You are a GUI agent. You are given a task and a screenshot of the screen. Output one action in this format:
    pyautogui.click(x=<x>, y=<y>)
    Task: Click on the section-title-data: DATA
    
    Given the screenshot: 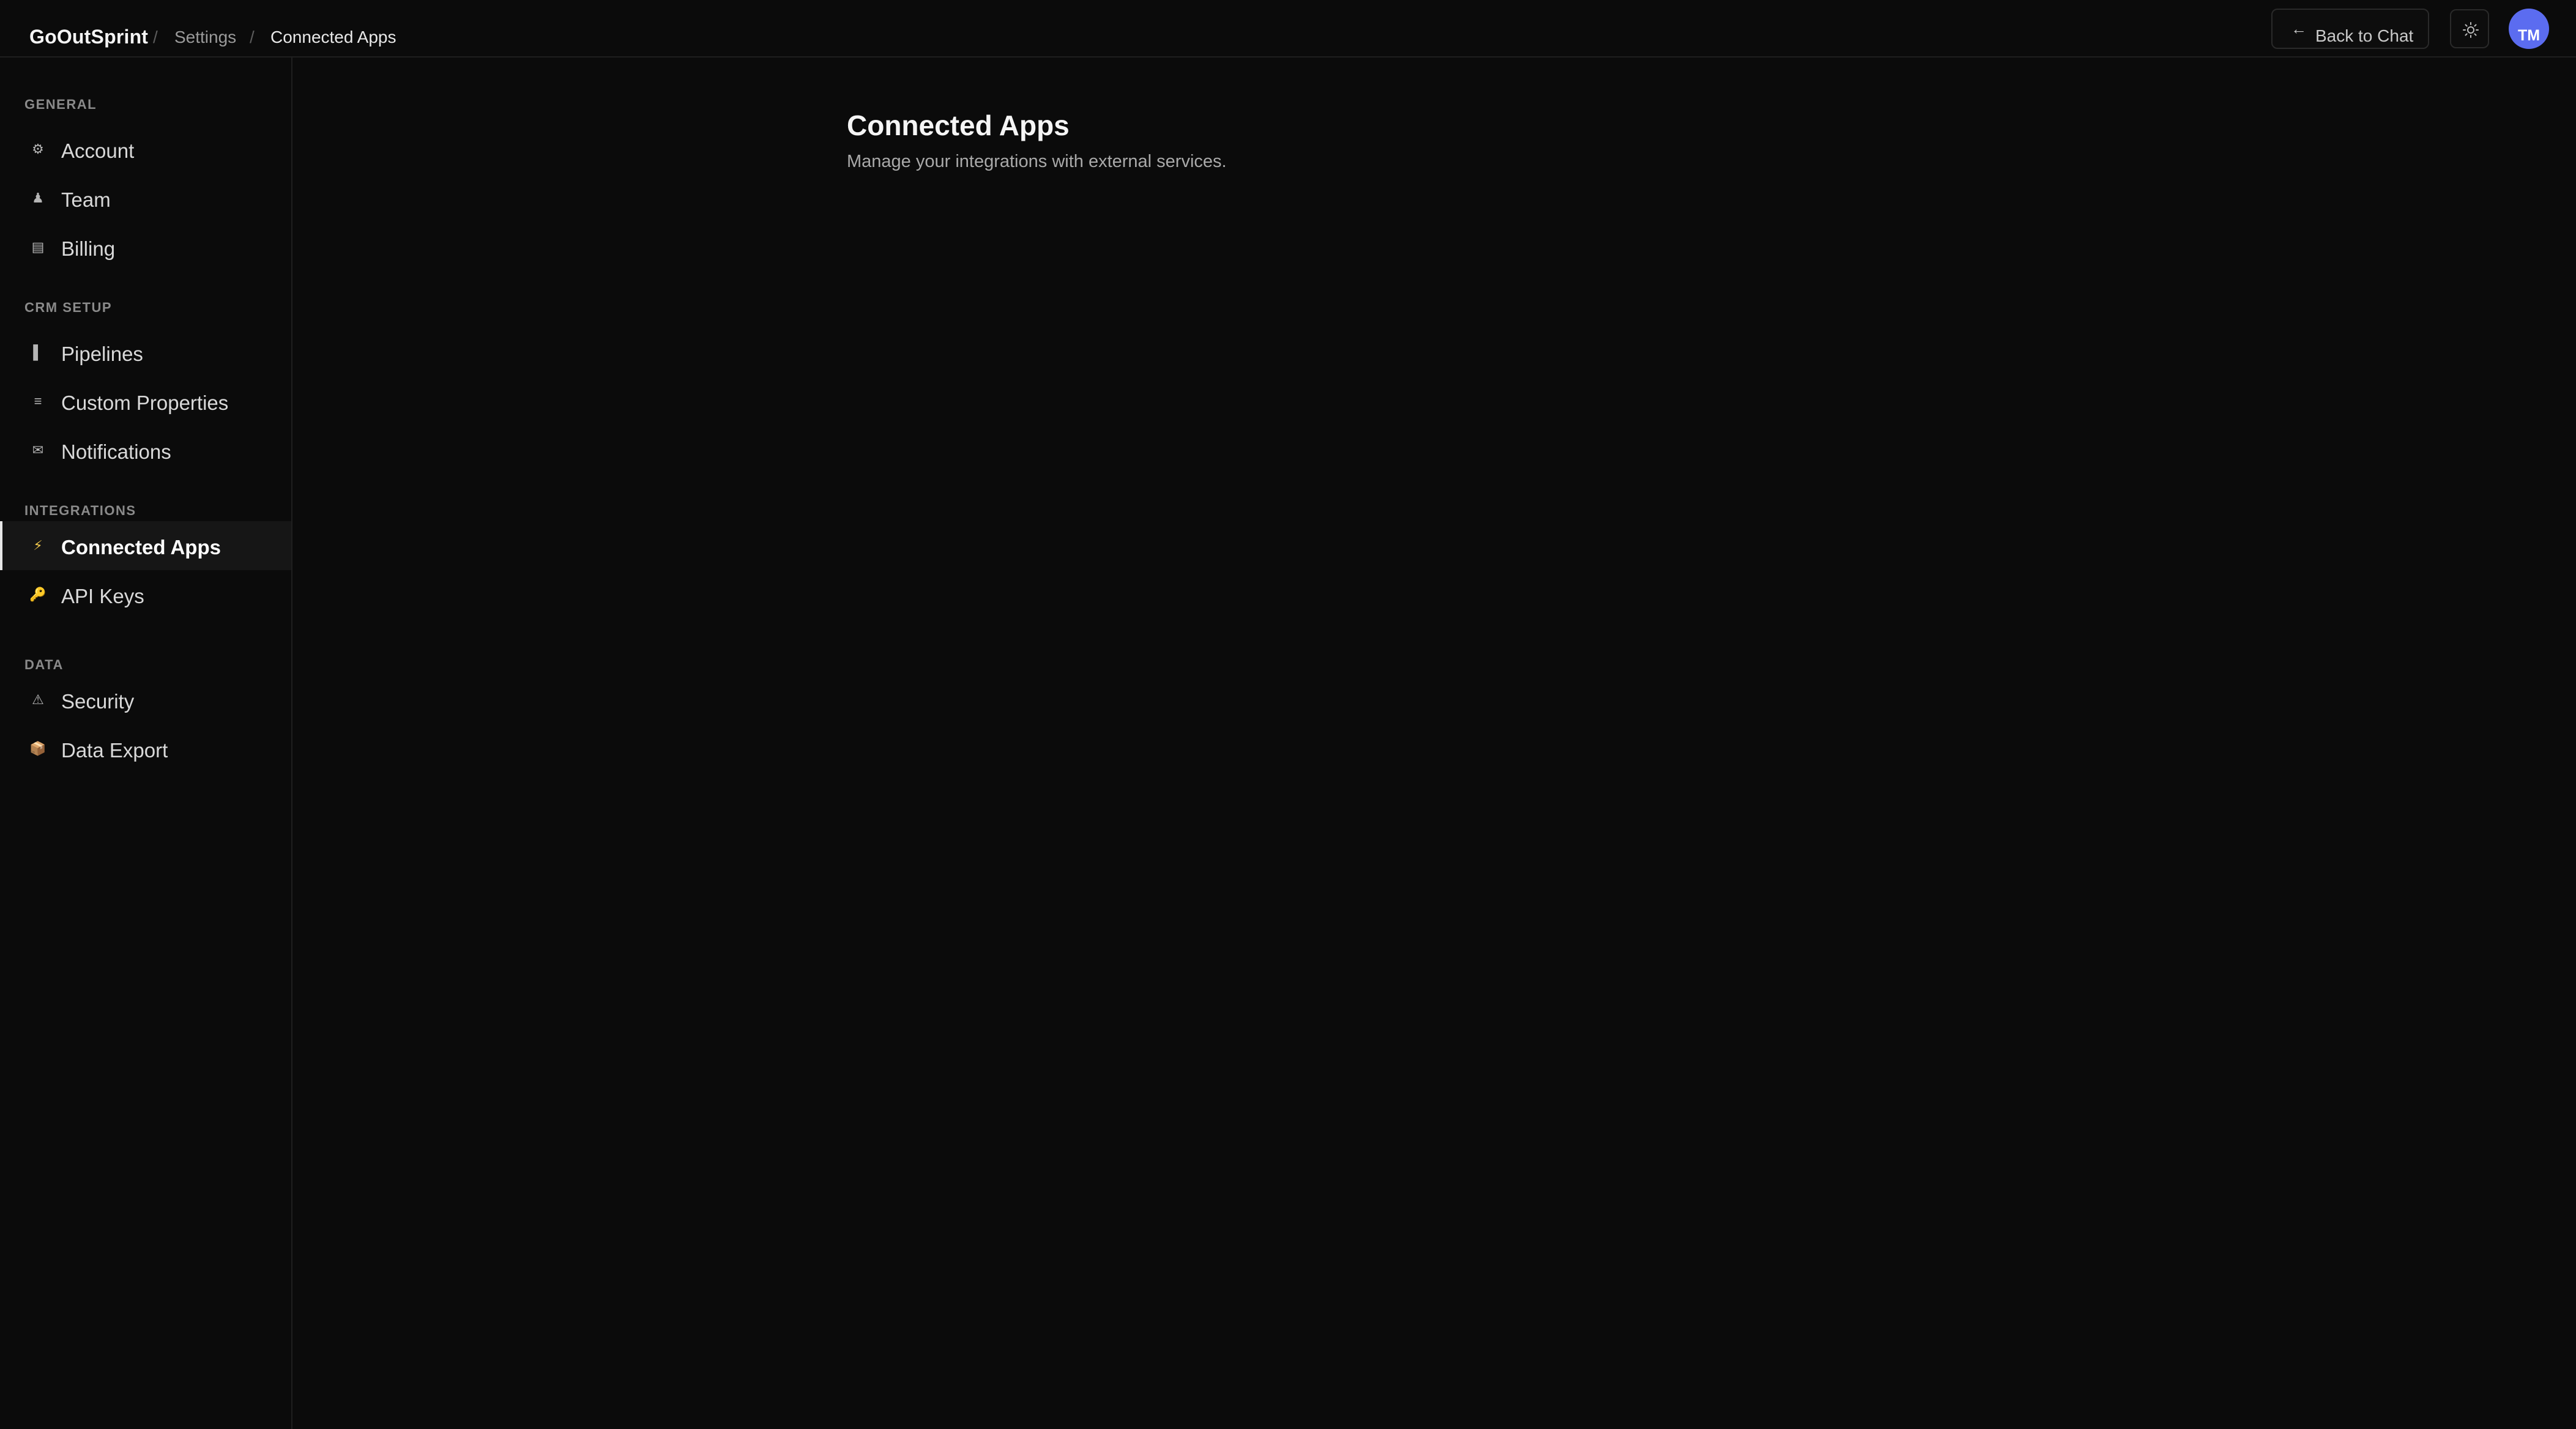 What is the action you would take?
    pyautogui.click(x=44, y=665)
    